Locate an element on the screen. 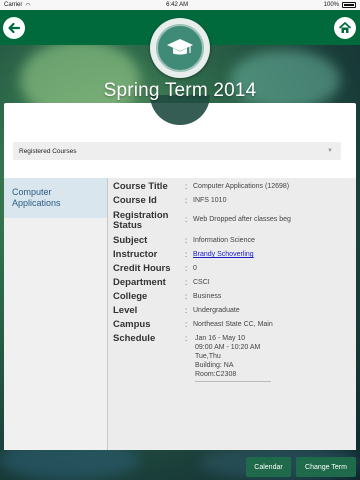 The height and width of the screenshot is (480, 360). detail-row-campus: Campus: Northeast State CC, Main is located at coordinates (193, 324).